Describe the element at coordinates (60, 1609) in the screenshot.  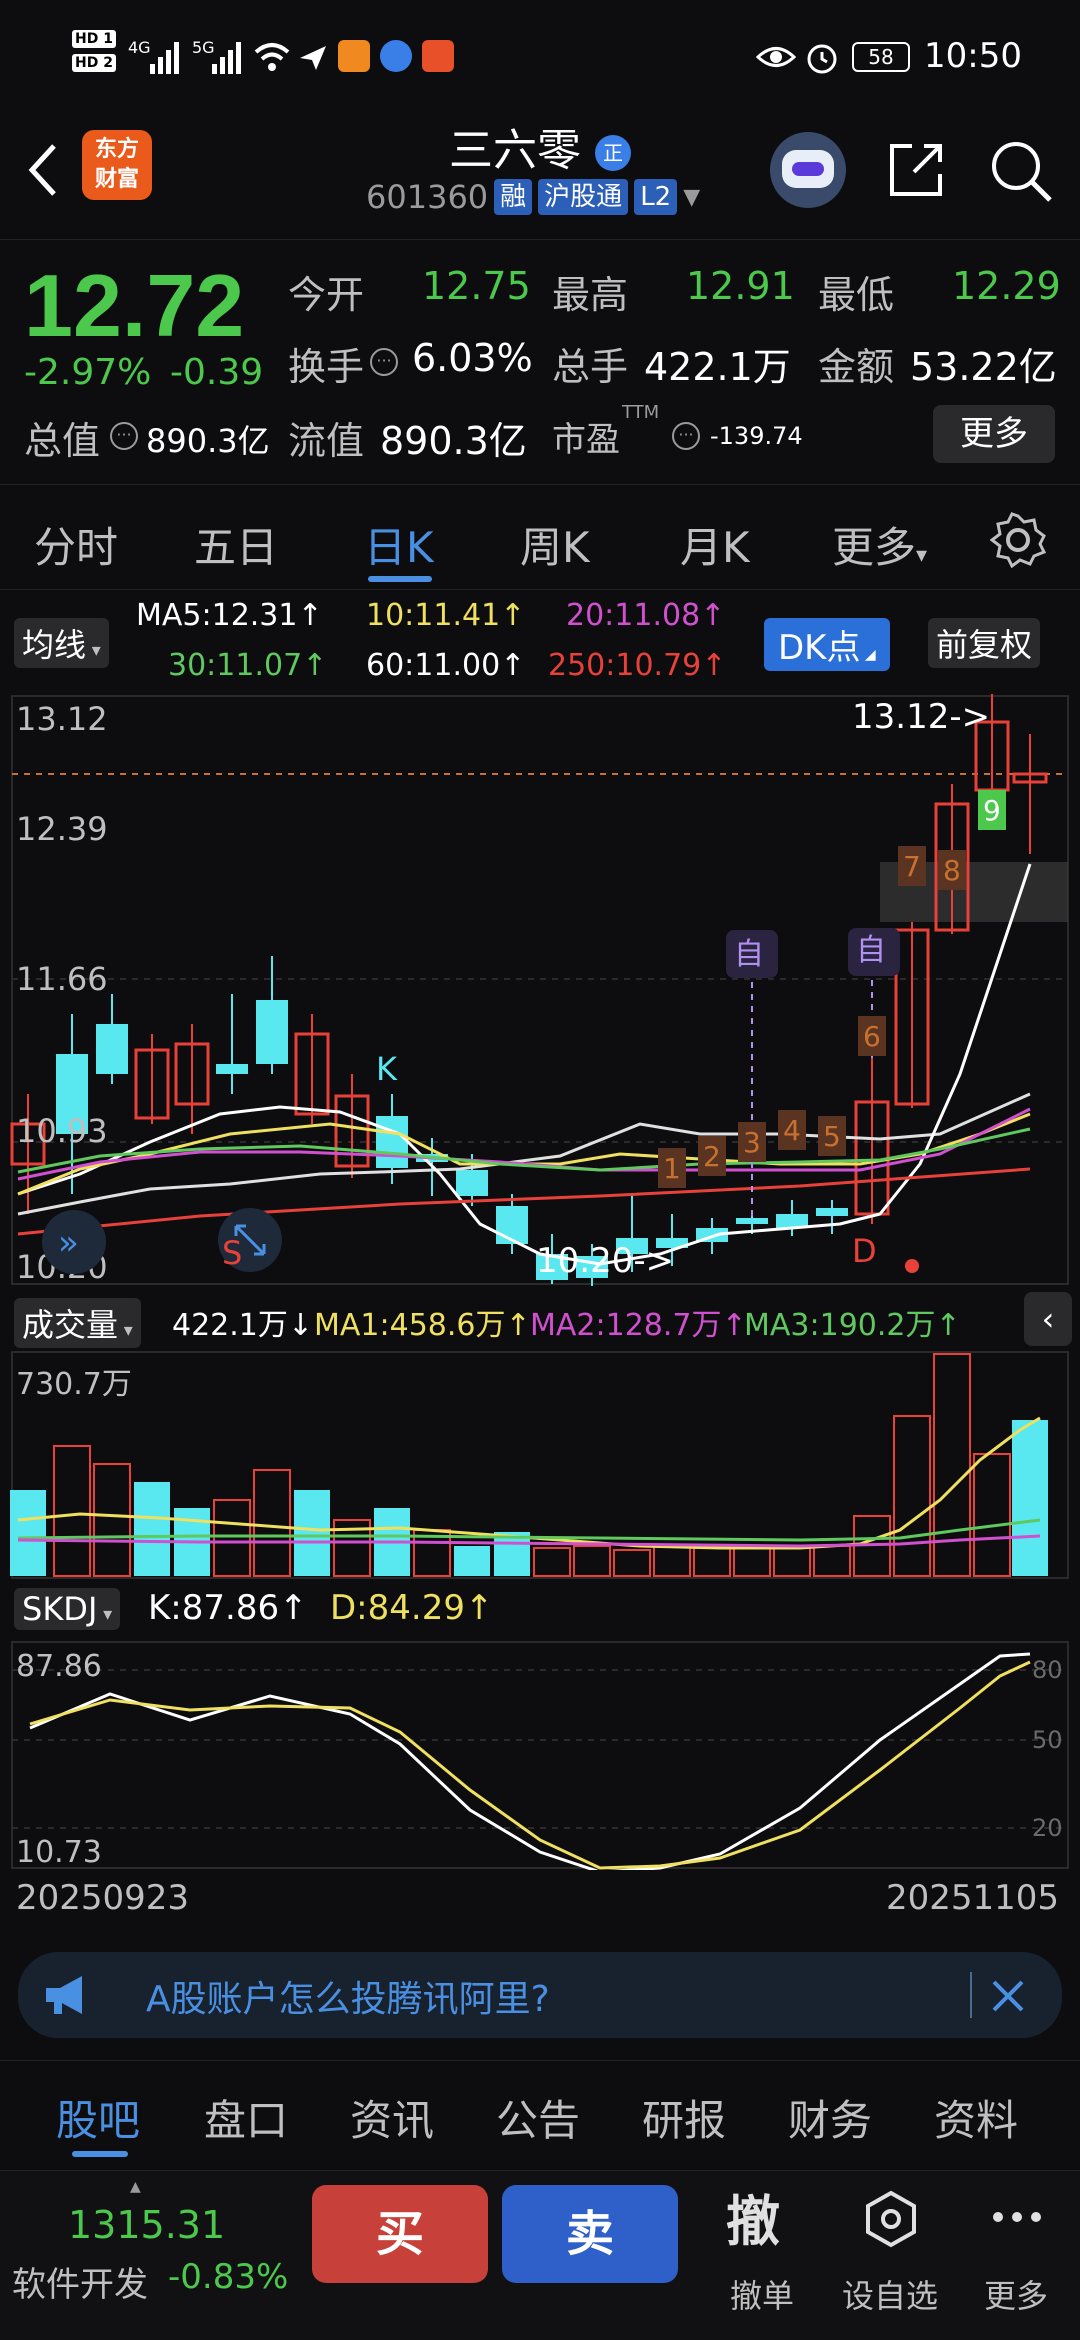
I see `skdj-chip-label: SKDJ` at that location.